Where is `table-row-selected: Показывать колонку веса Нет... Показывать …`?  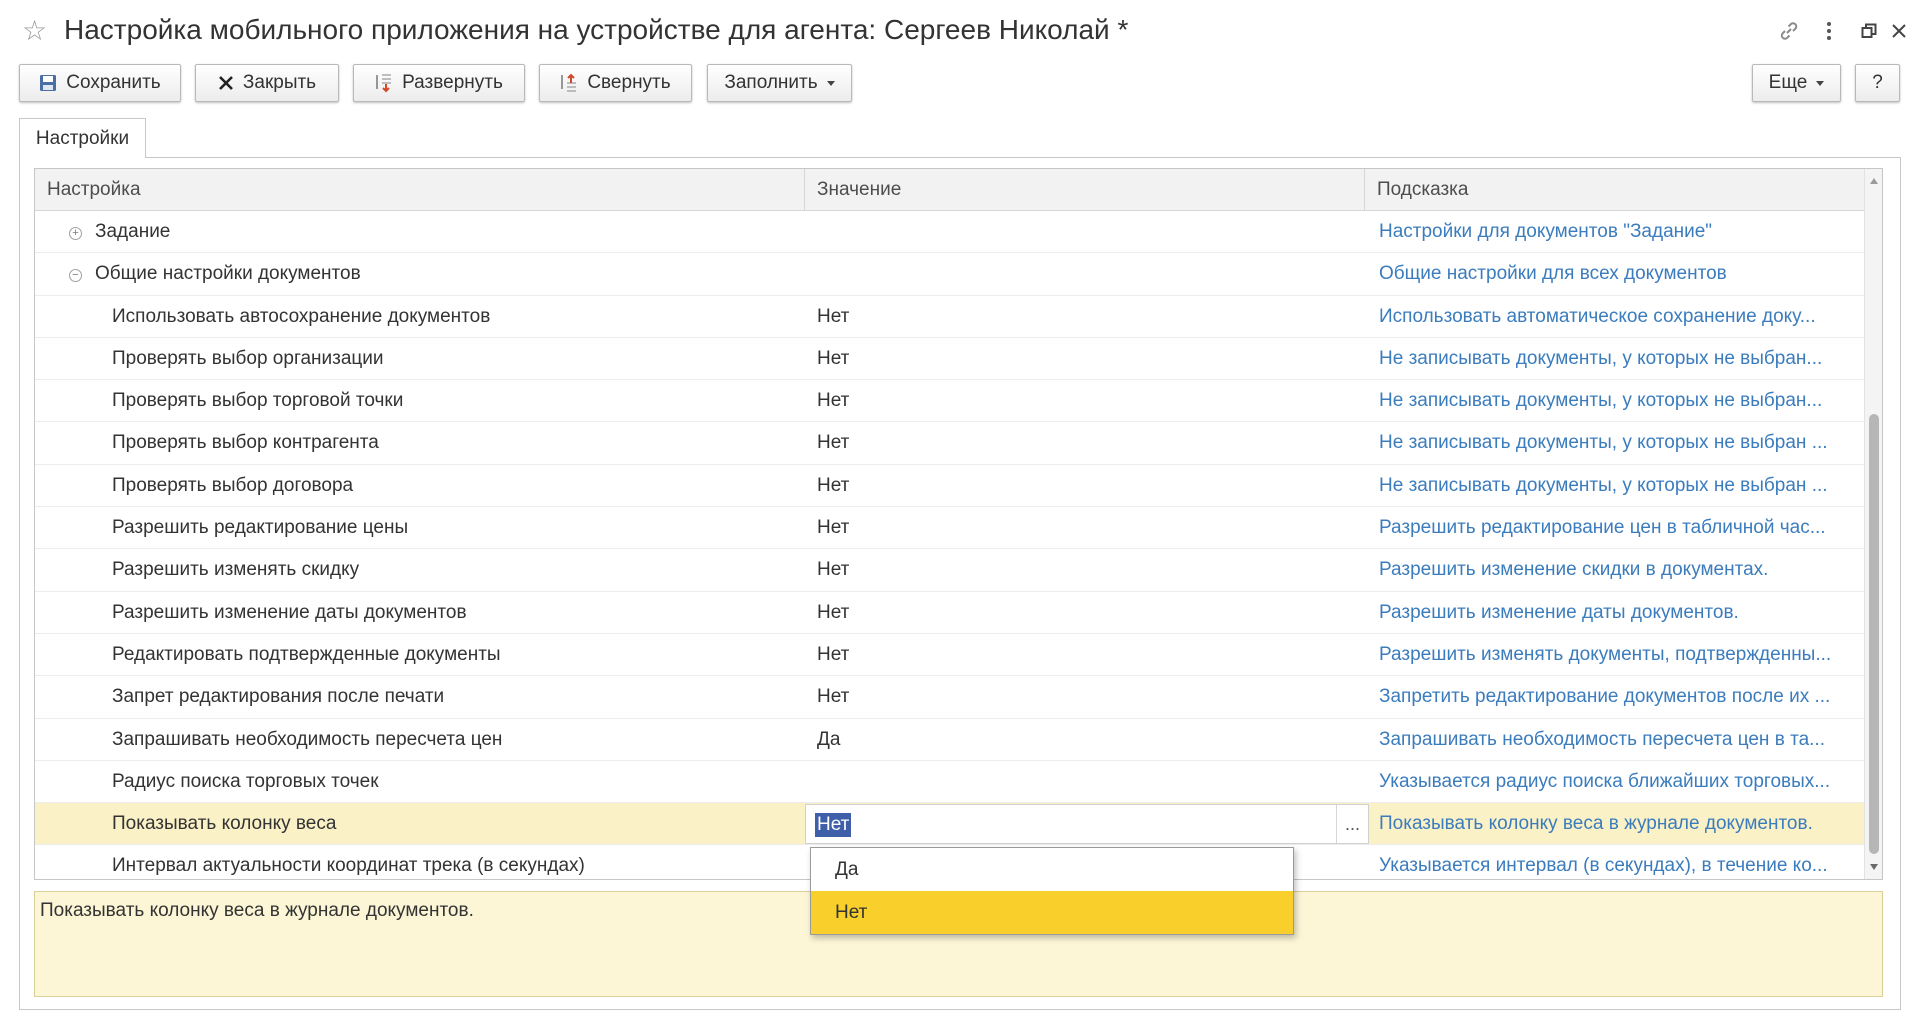 table-row-selected: Показывать колонку веса Нет... Показывать … is located at coordinates (950, 824).